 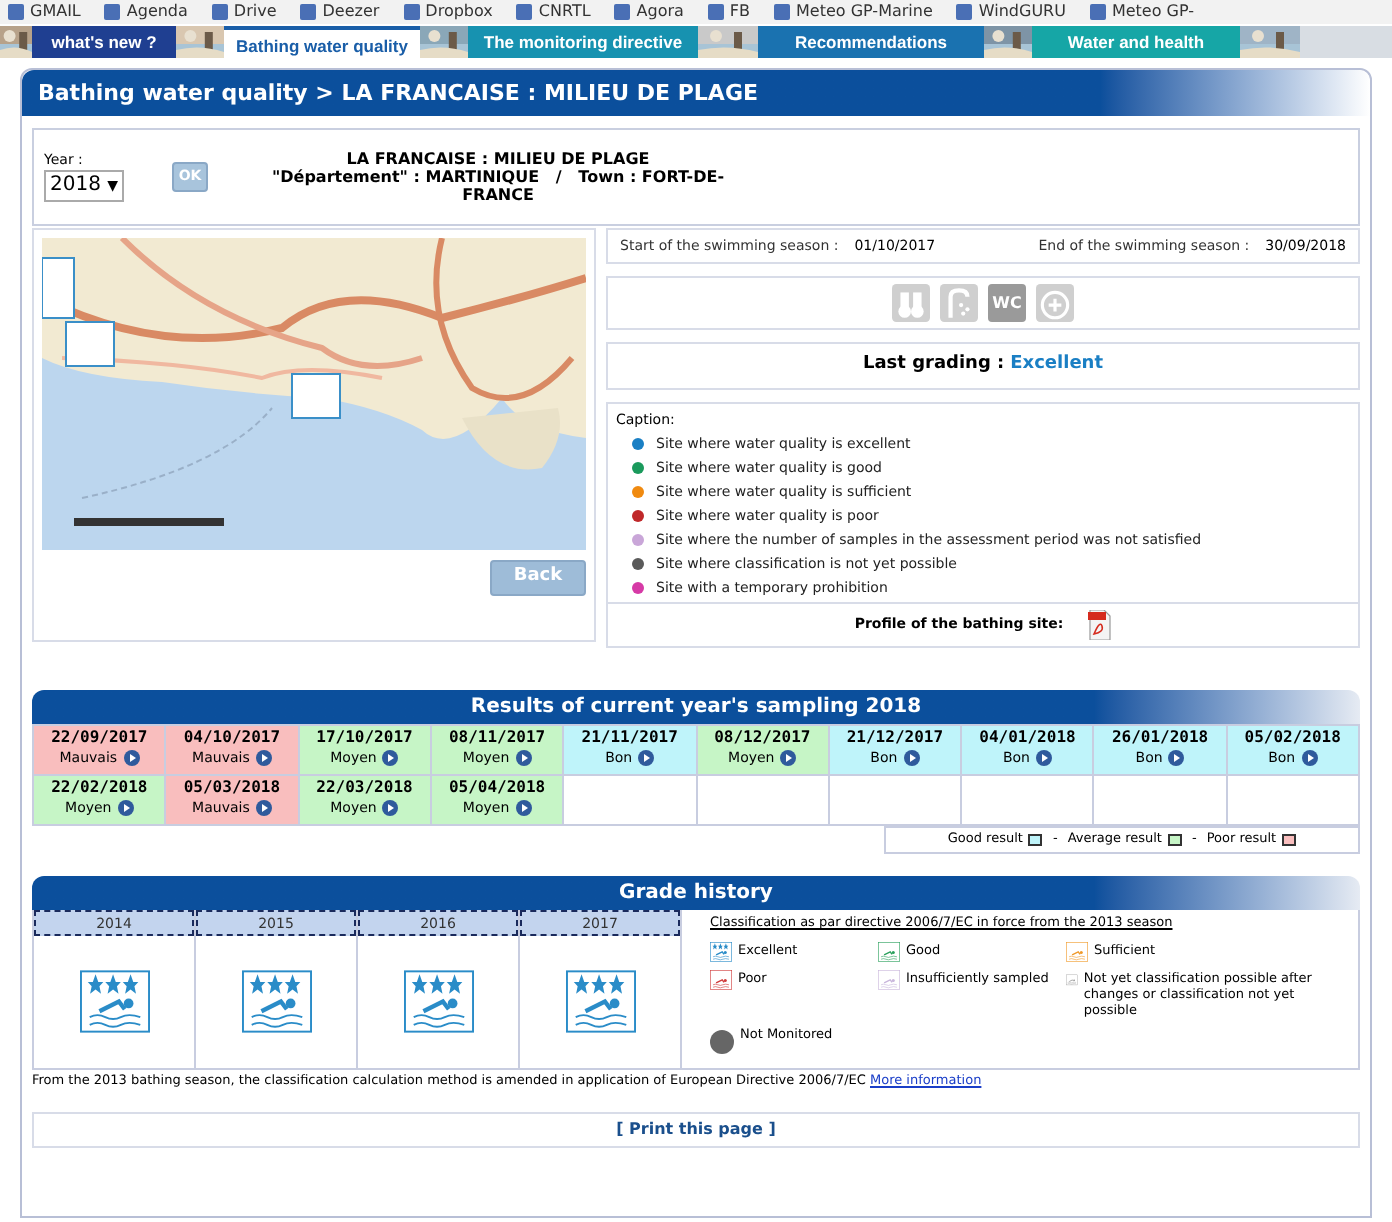 I want to click on sample-date: 04/10/2017, so click(x=232, y=737).